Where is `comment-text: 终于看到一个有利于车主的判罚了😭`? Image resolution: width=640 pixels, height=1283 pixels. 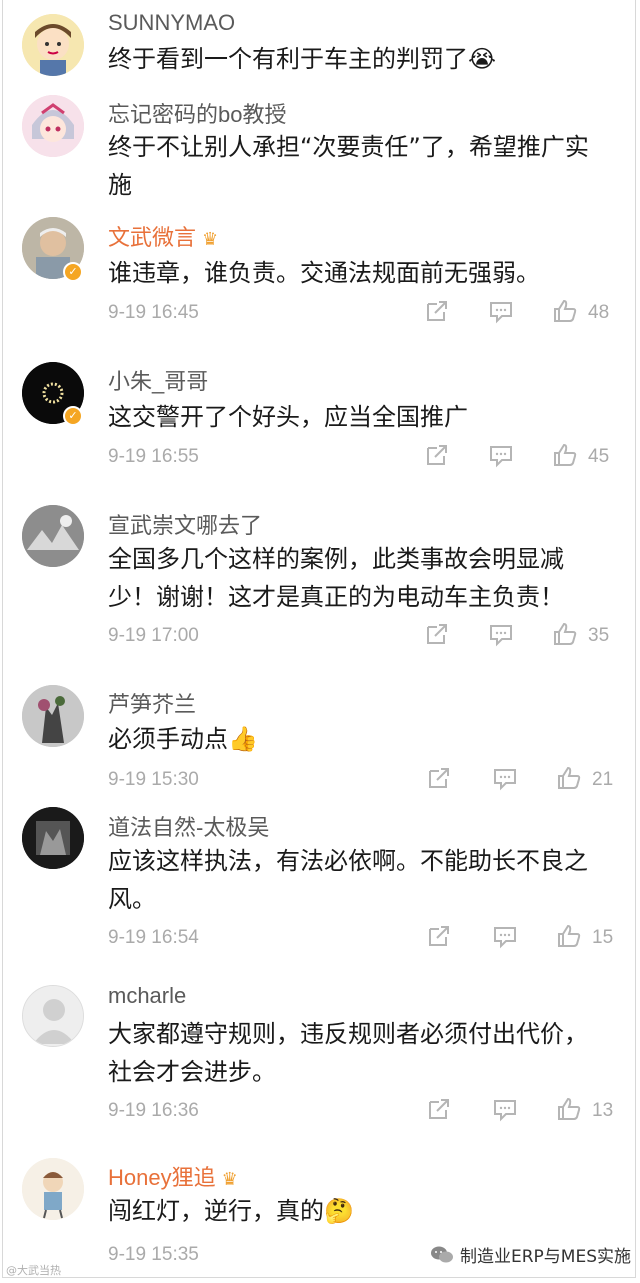
comment-text: 终于看到一个有利于车主的判罚了😭 is located at coordinates (358, 59).